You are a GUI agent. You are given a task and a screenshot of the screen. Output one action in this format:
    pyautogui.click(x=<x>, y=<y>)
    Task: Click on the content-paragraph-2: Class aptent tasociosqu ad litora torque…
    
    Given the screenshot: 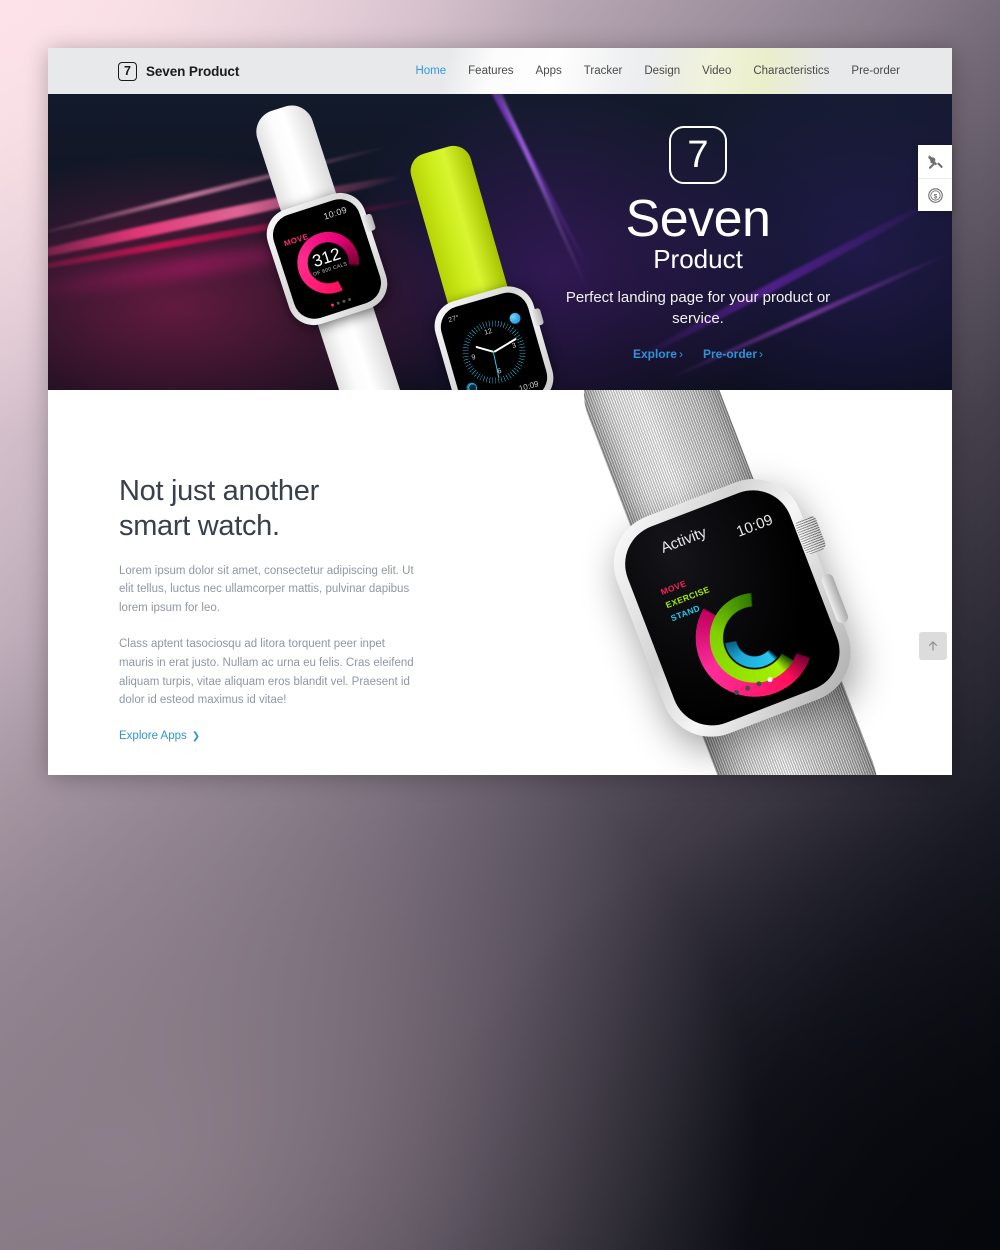 What is the action you would take?
    pyautogui.click(x=266, y=672)
    